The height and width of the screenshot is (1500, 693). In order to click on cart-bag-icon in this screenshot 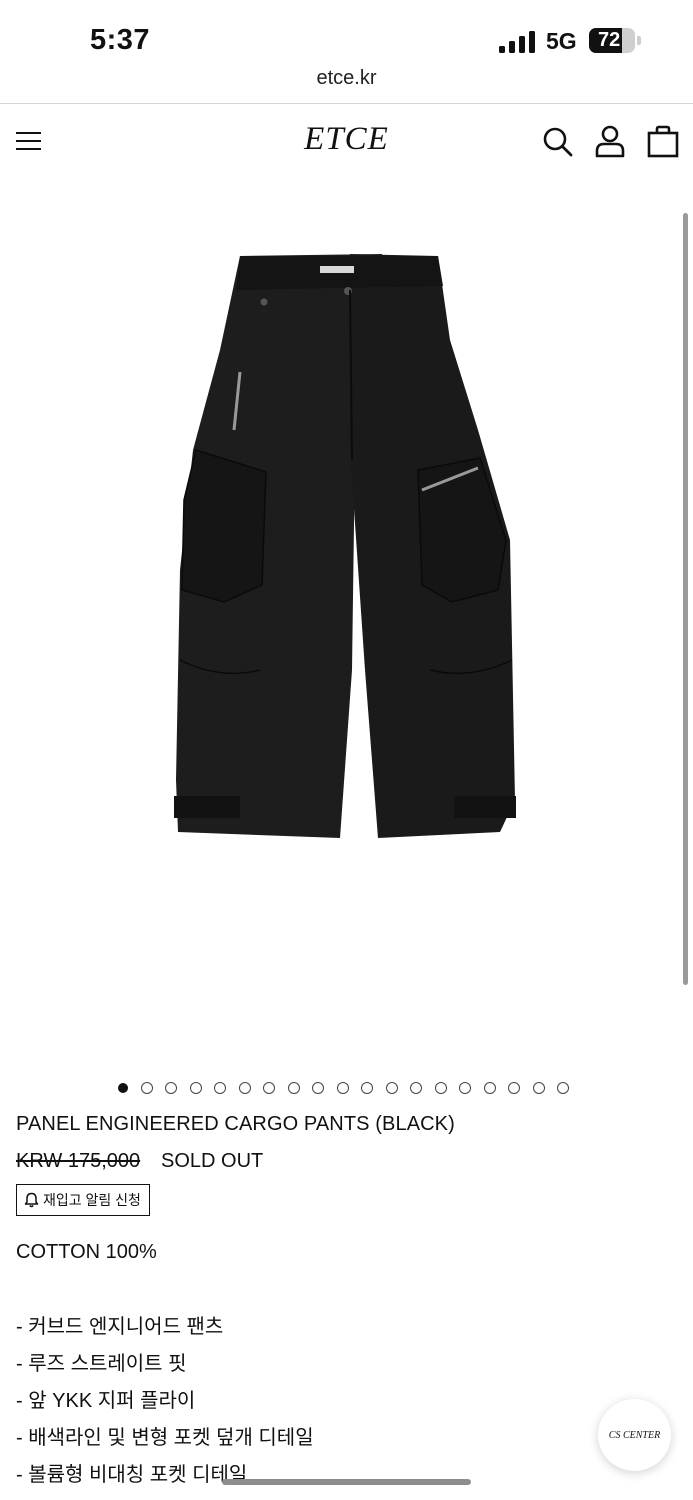, I will do `click(663, 141)`.